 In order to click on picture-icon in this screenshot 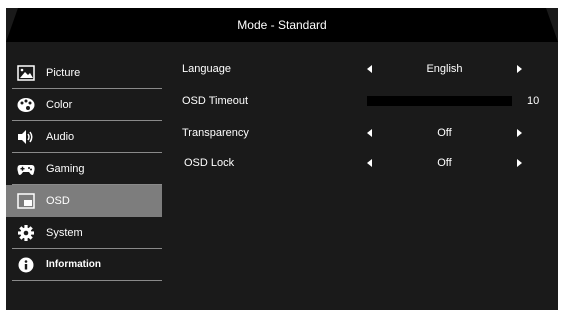, I will do `click(26, 73)`.